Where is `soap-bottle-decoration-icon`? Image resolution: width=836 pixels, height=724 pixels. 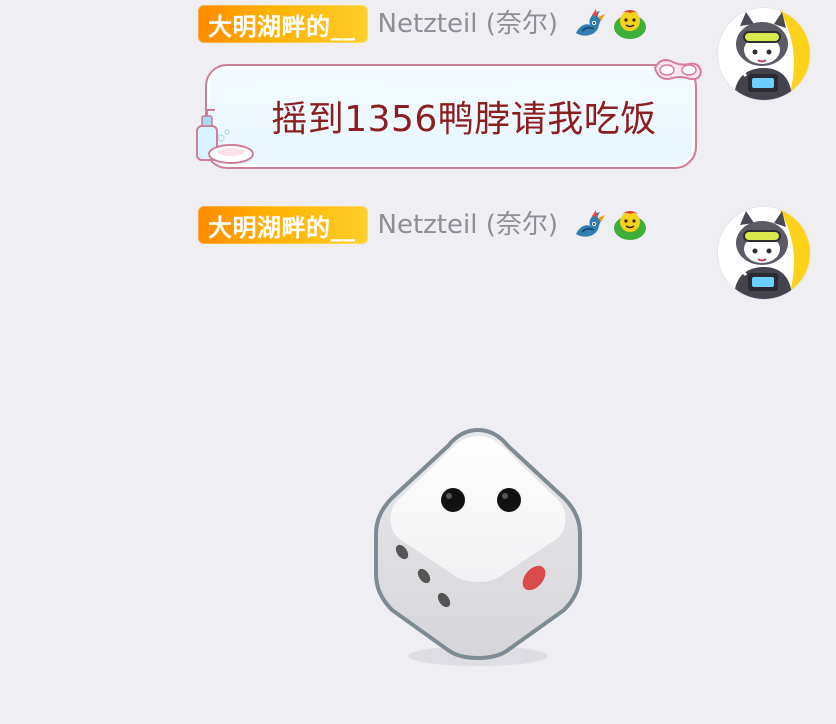 soap-bottle-decoration-icon is located at coordinates (224, 140).